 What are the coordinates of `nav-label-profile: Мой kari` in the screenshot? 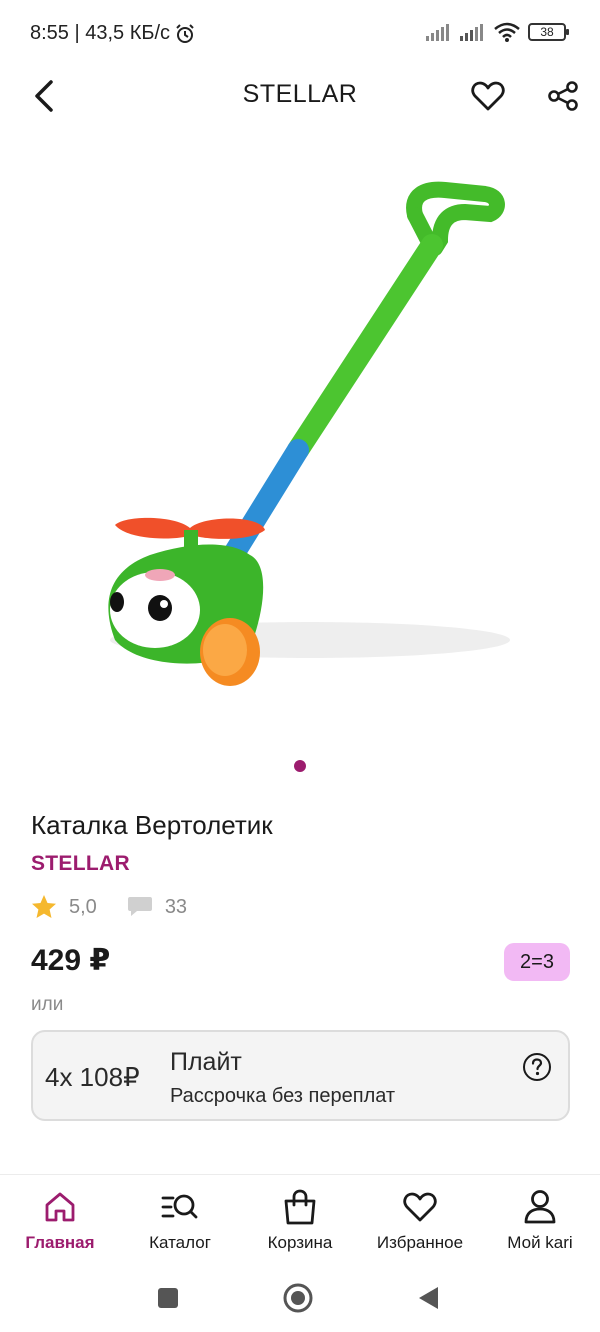 It's located at (540, 1242).